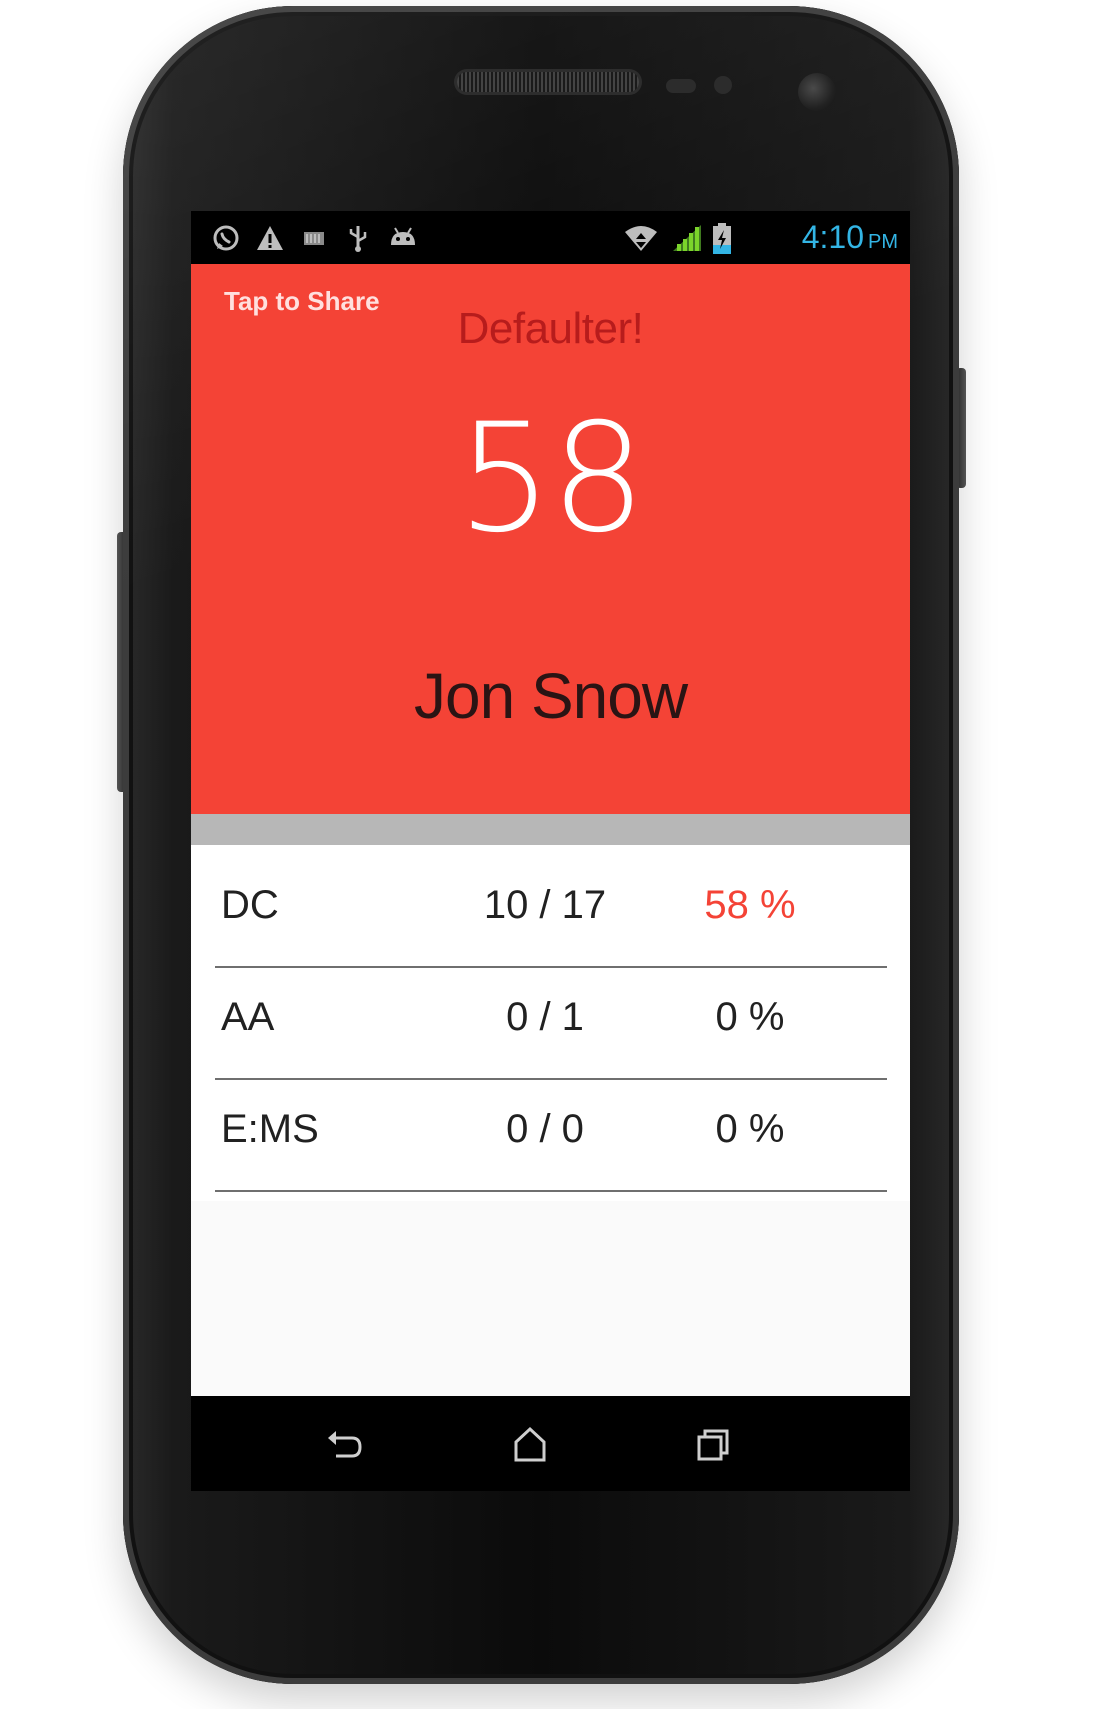 The height and width of the screenshot is (1709, 1101). Describe the element at coordinates (270, 238) in the screenshot. I see `warning-icon` at that location.